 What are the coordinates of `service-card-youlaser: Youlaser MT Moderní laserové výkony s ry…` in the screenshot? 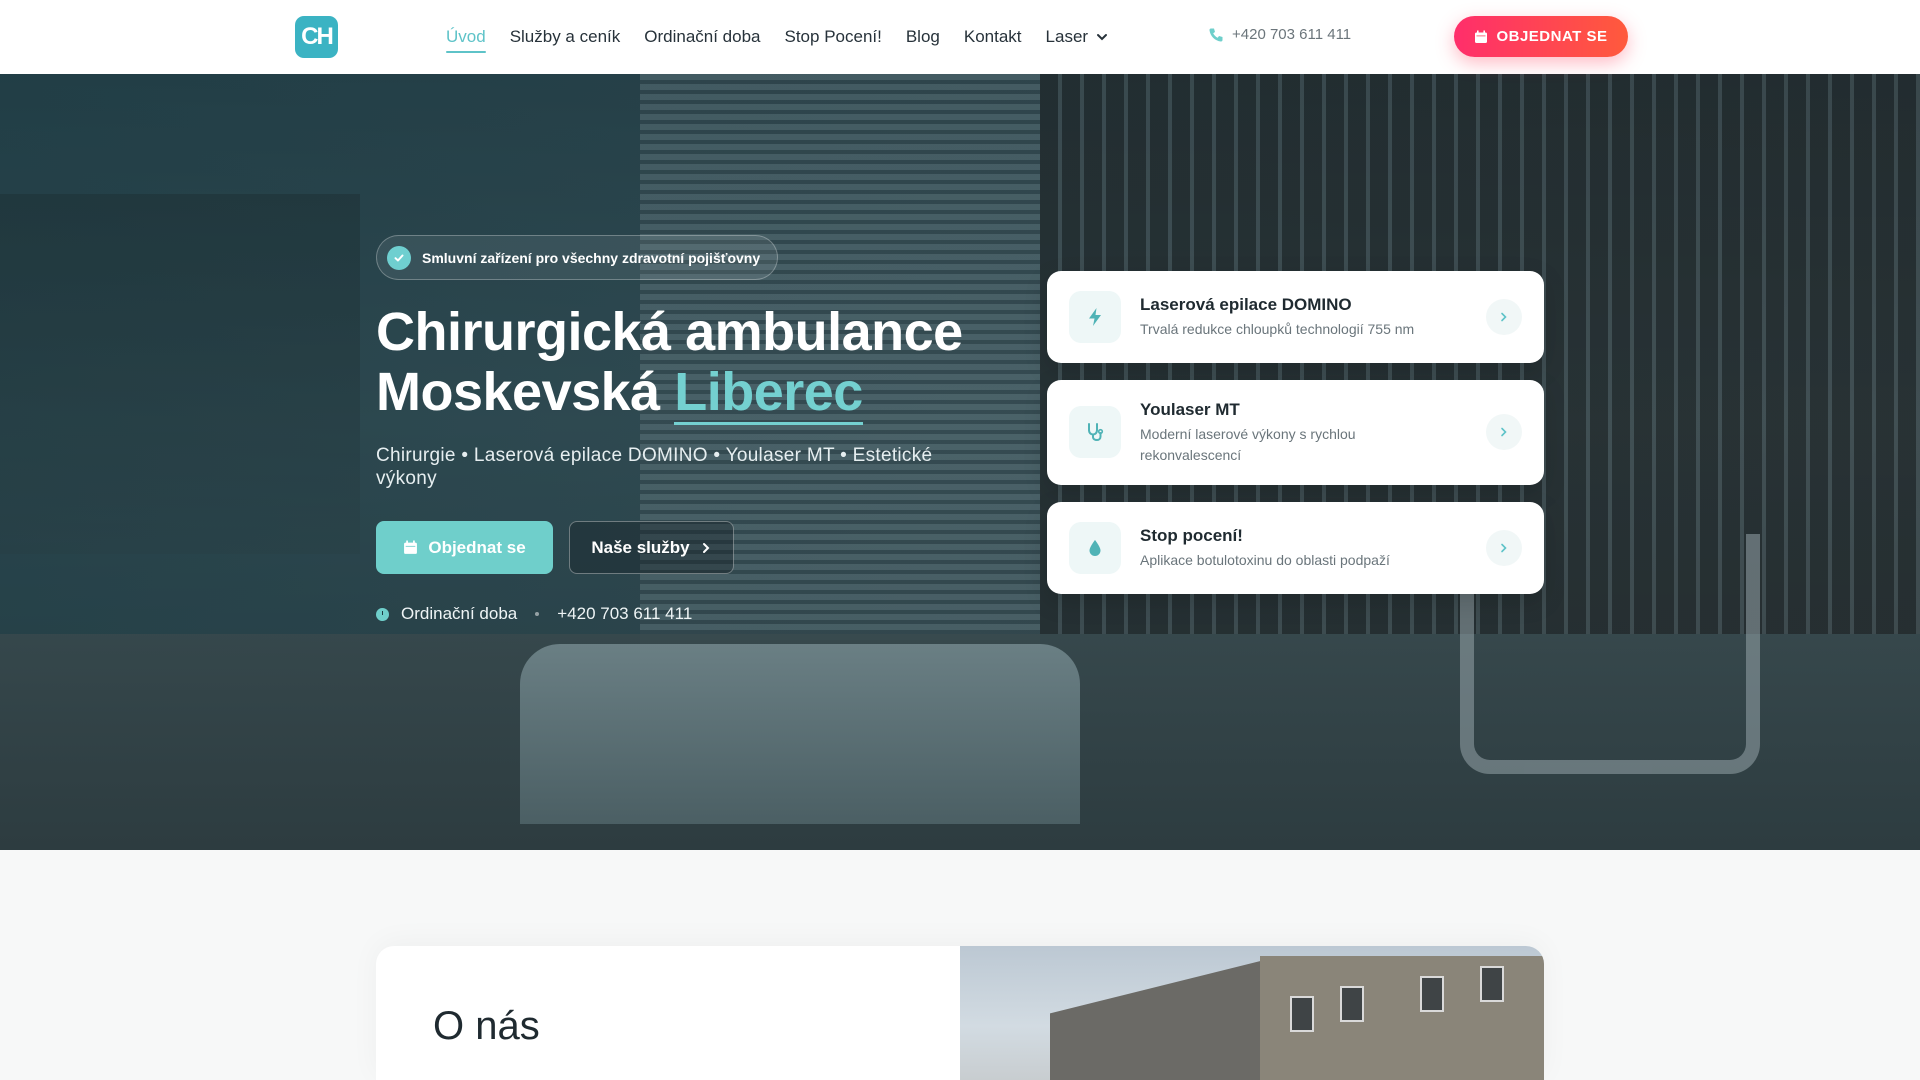 It's located at (1295, 432).